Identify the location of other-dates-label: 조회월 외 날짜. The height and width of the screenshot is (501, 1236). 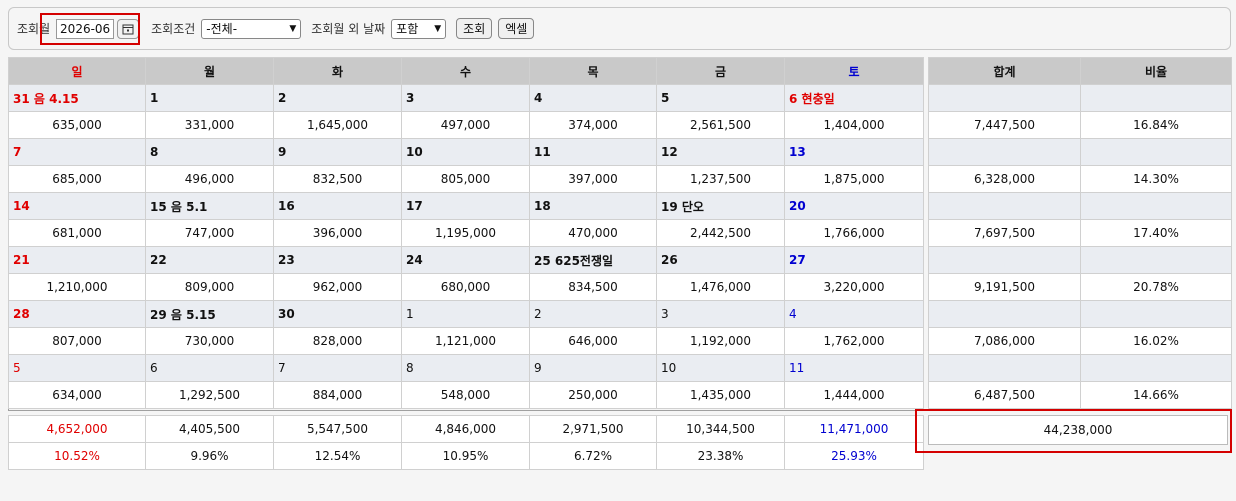
(348, 29).